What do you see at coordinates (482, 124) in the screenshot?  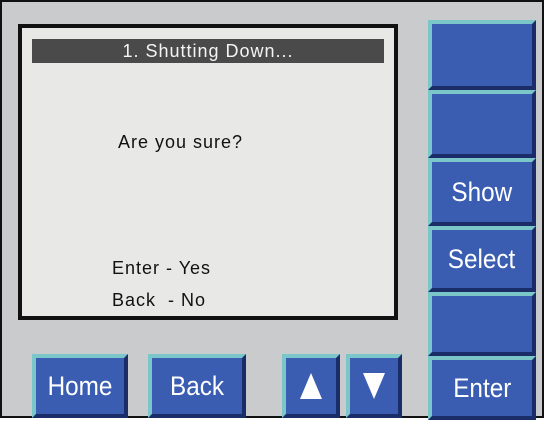 I see `softkey-2-button` at bounding box center [482, 124].